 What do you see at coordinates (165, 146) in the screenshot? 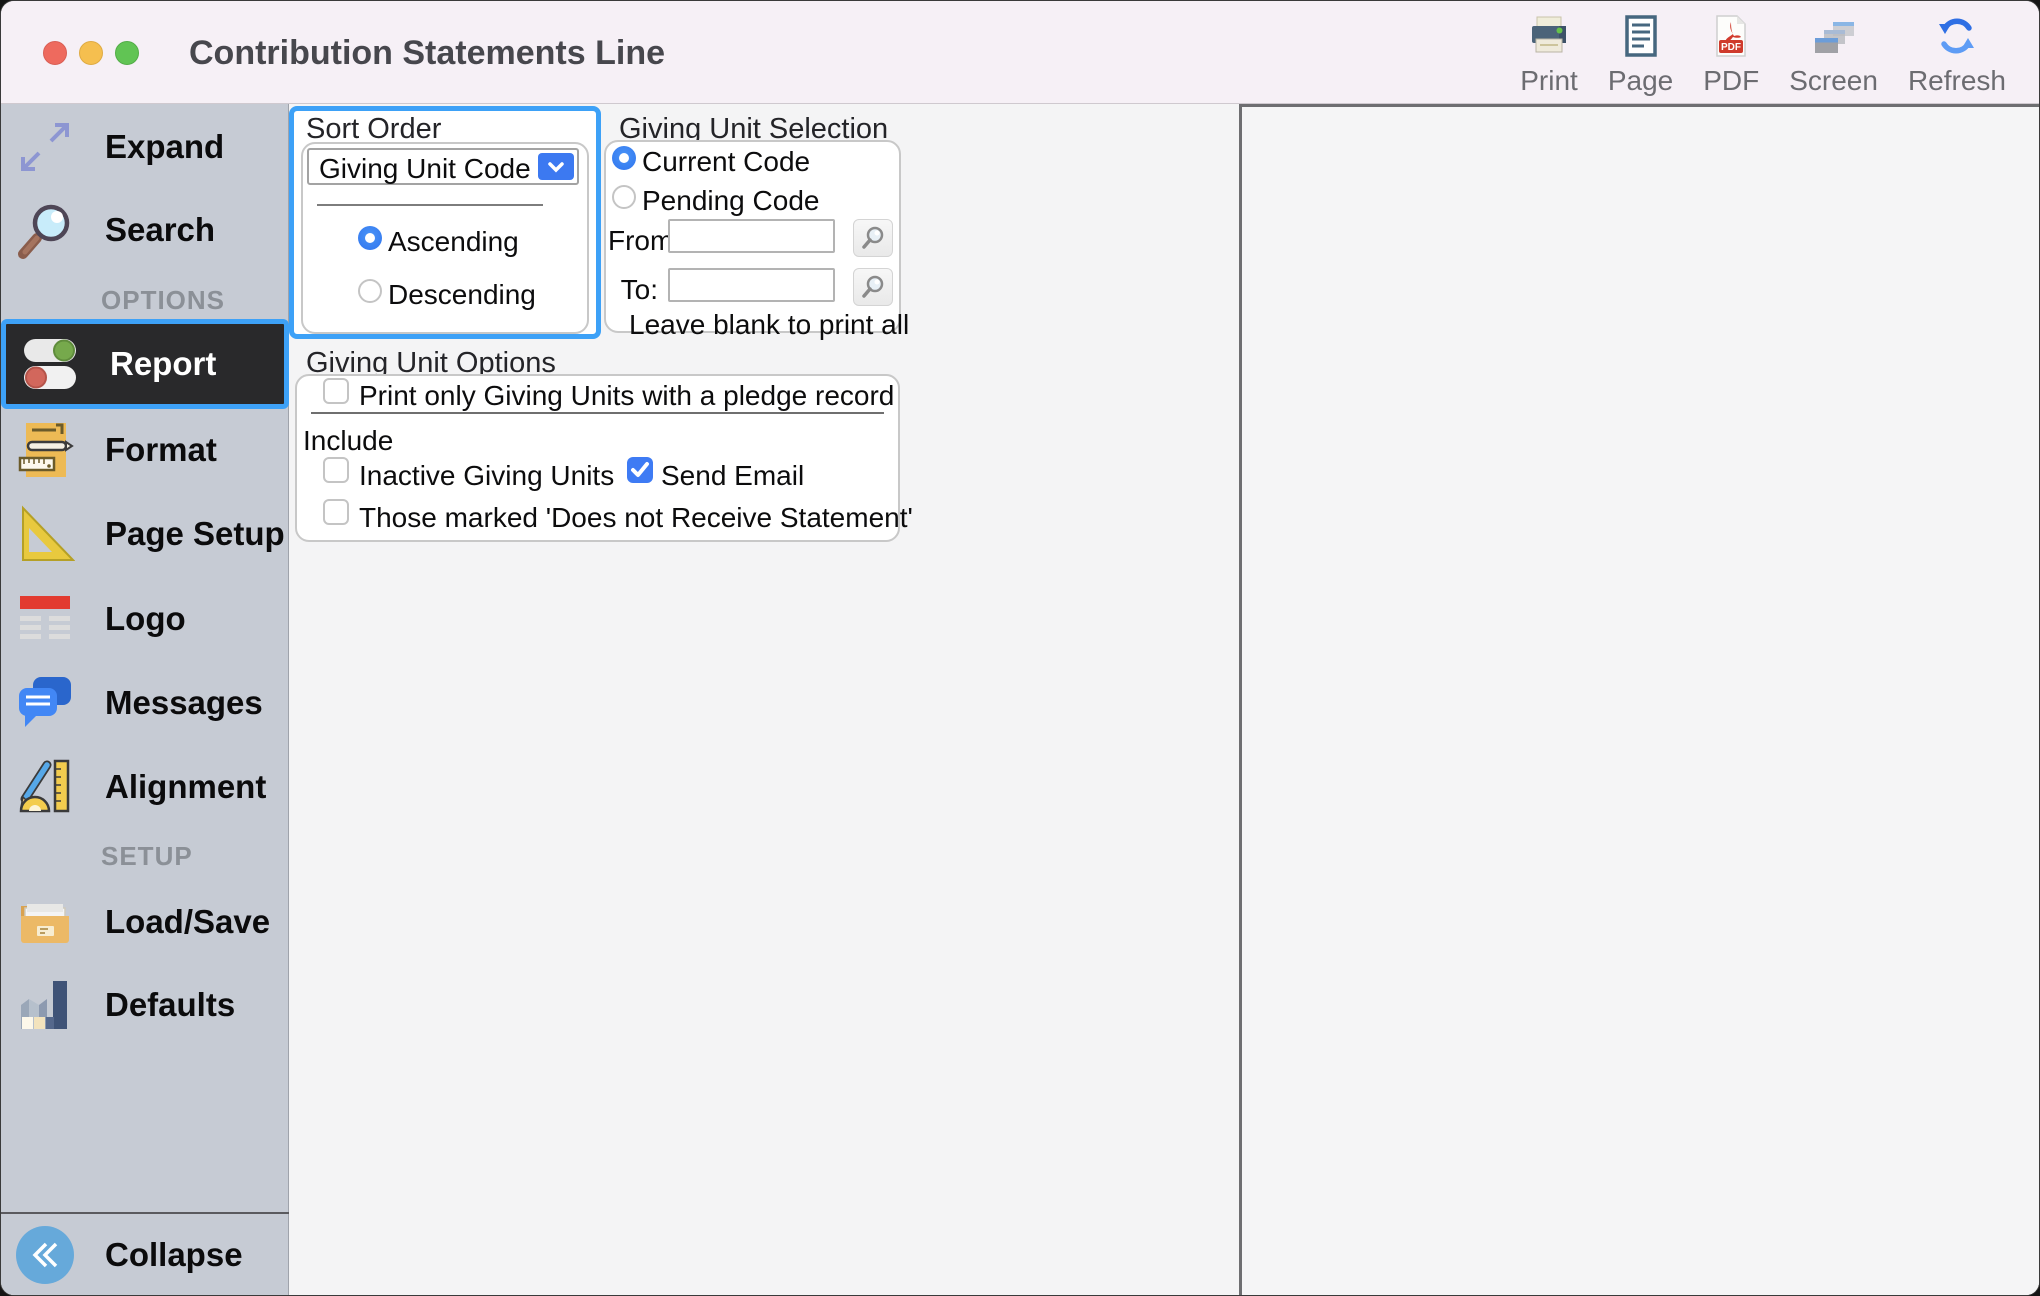
I see `sidebar-item-label: Expand` at bounding box center [165, 146].